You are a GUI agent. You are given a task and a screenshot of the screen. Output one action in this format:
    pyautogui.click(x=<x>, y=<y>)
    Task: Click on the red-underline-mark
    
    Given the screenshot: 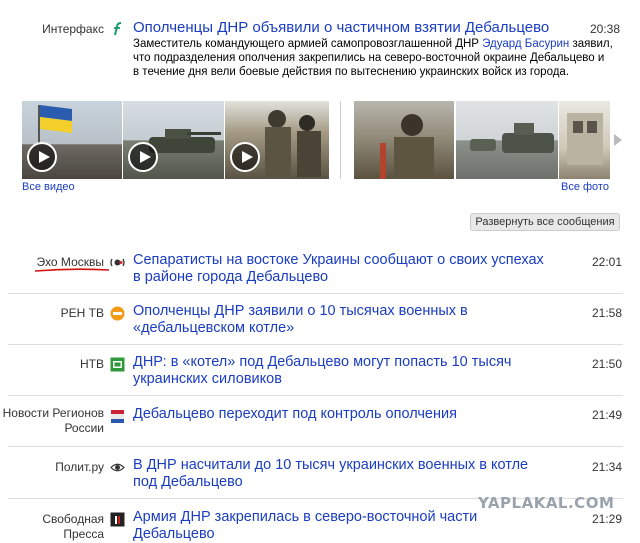 What is the action you would take?
    pyautogui.click(x=72, y=270)
    